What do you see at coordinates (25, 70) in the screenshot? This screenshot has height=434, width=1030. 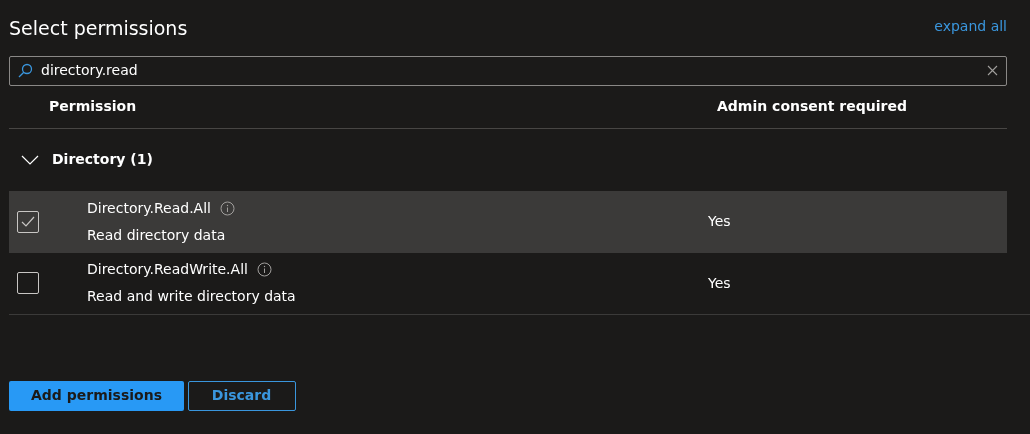 I see `search-icon` at bounding box center [25, 70].